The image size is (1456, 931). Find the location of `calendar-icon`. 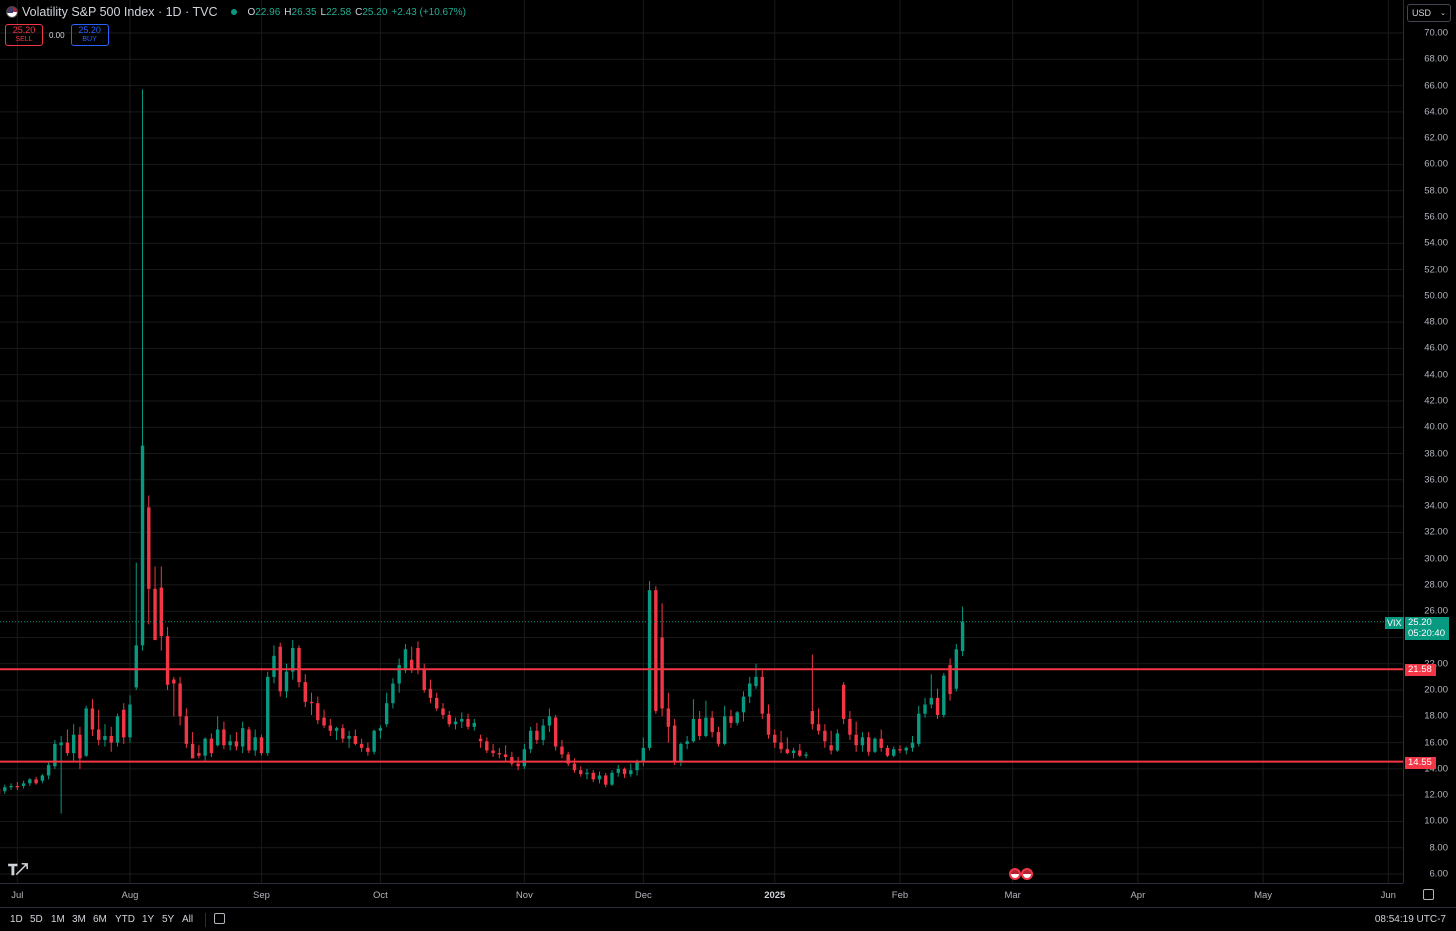

calendar-icon is located at coordinates (219, 918).